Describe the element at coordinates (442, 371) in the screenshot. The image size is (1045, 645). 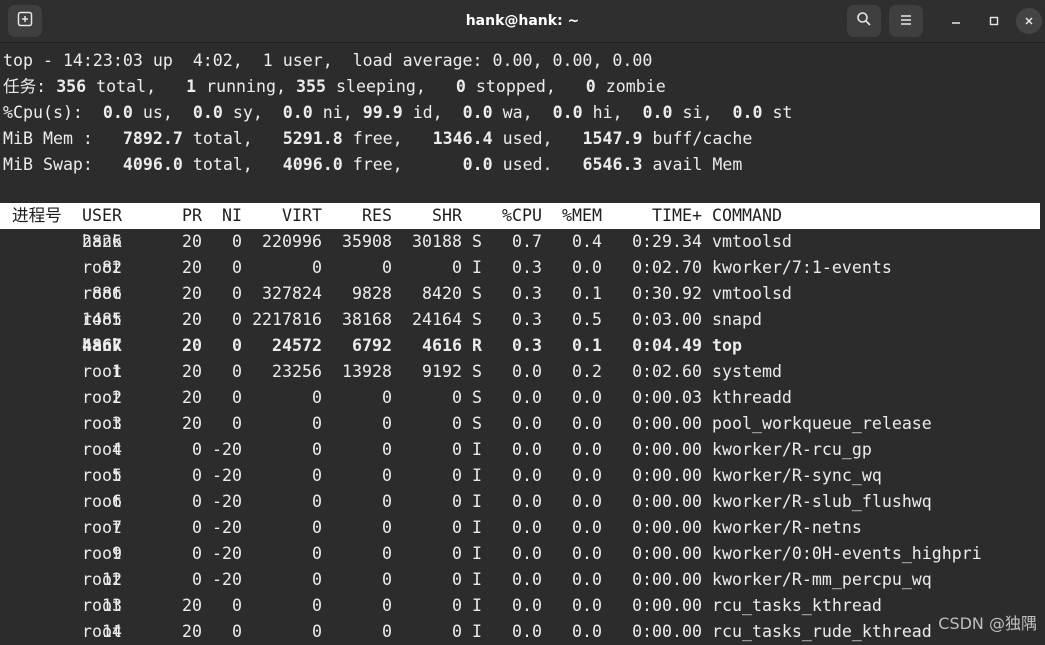
I see `cell-shr: 9192` at that location.